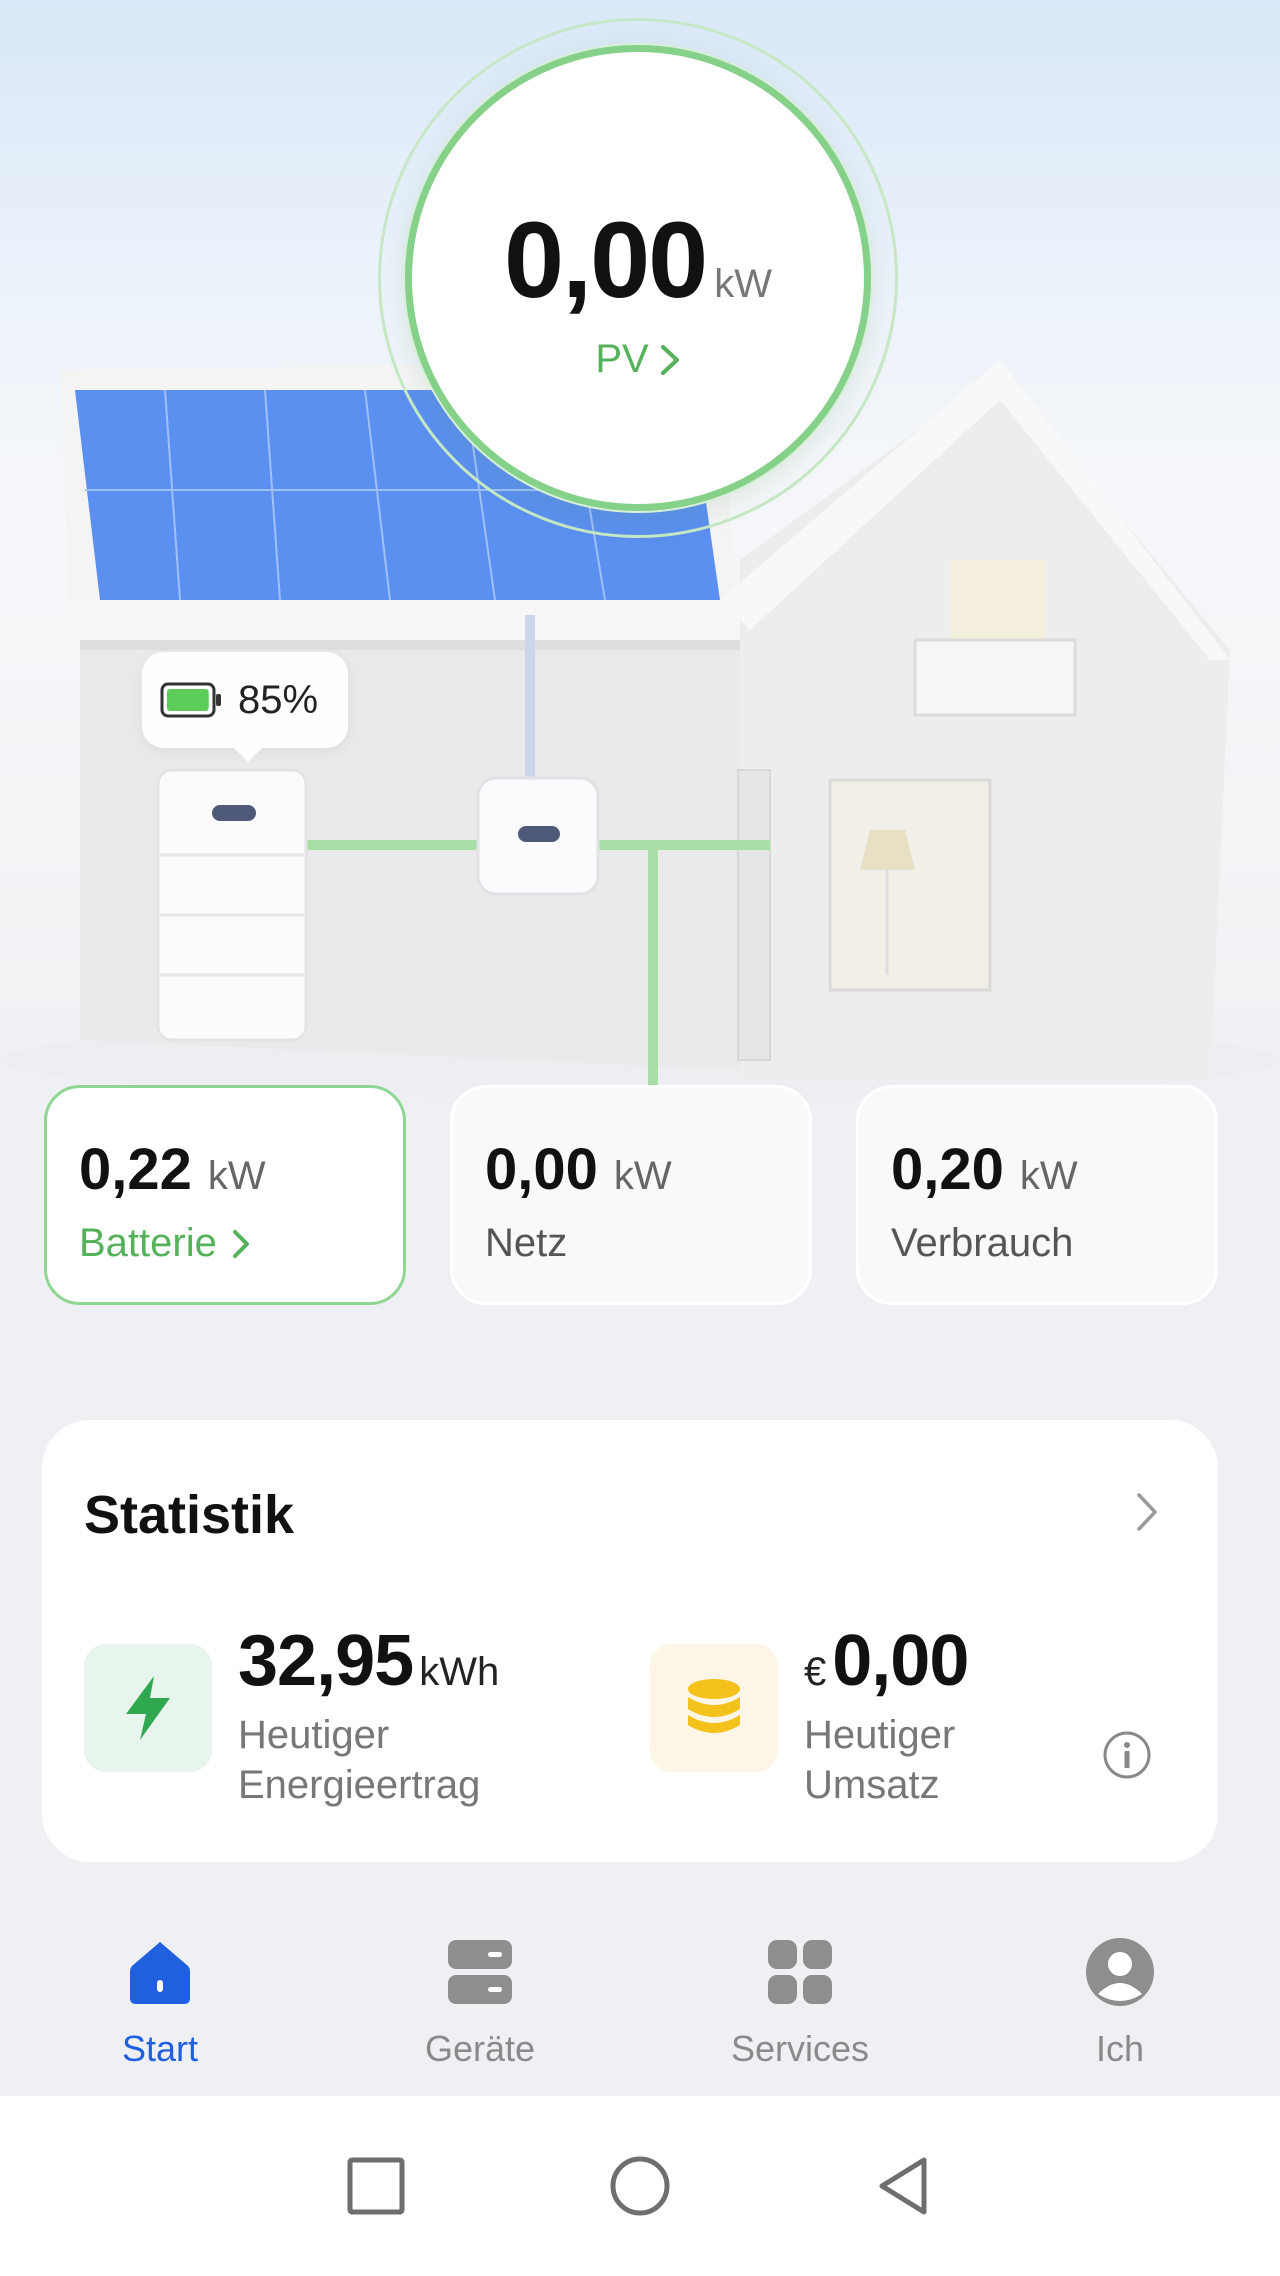 This screenshot has height=2276, width=1280. Describe the element at coordinates (982, 1243) in the screenshot. I see `consumption-label: Verbrauch` at that location.